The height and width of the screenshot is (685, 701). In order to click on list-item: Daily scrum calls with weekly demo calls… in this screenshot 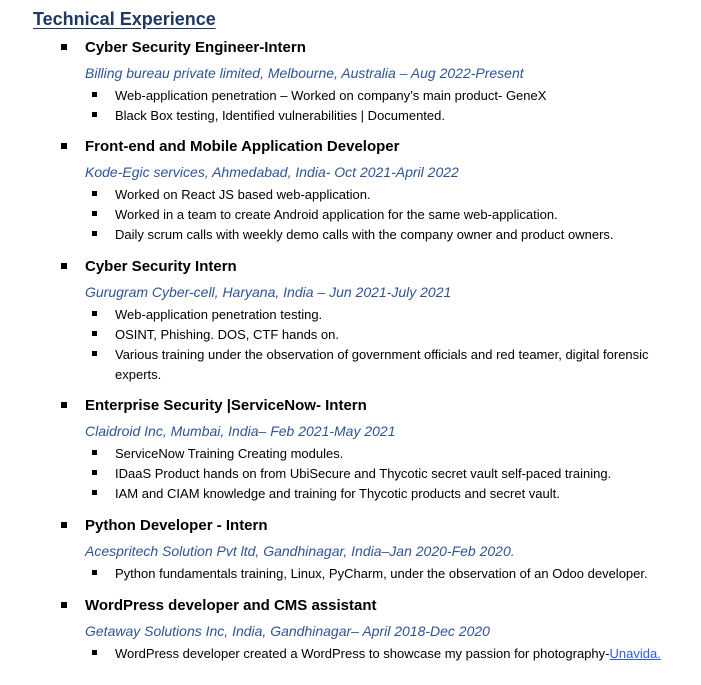, I will do `click(350, 235)`.